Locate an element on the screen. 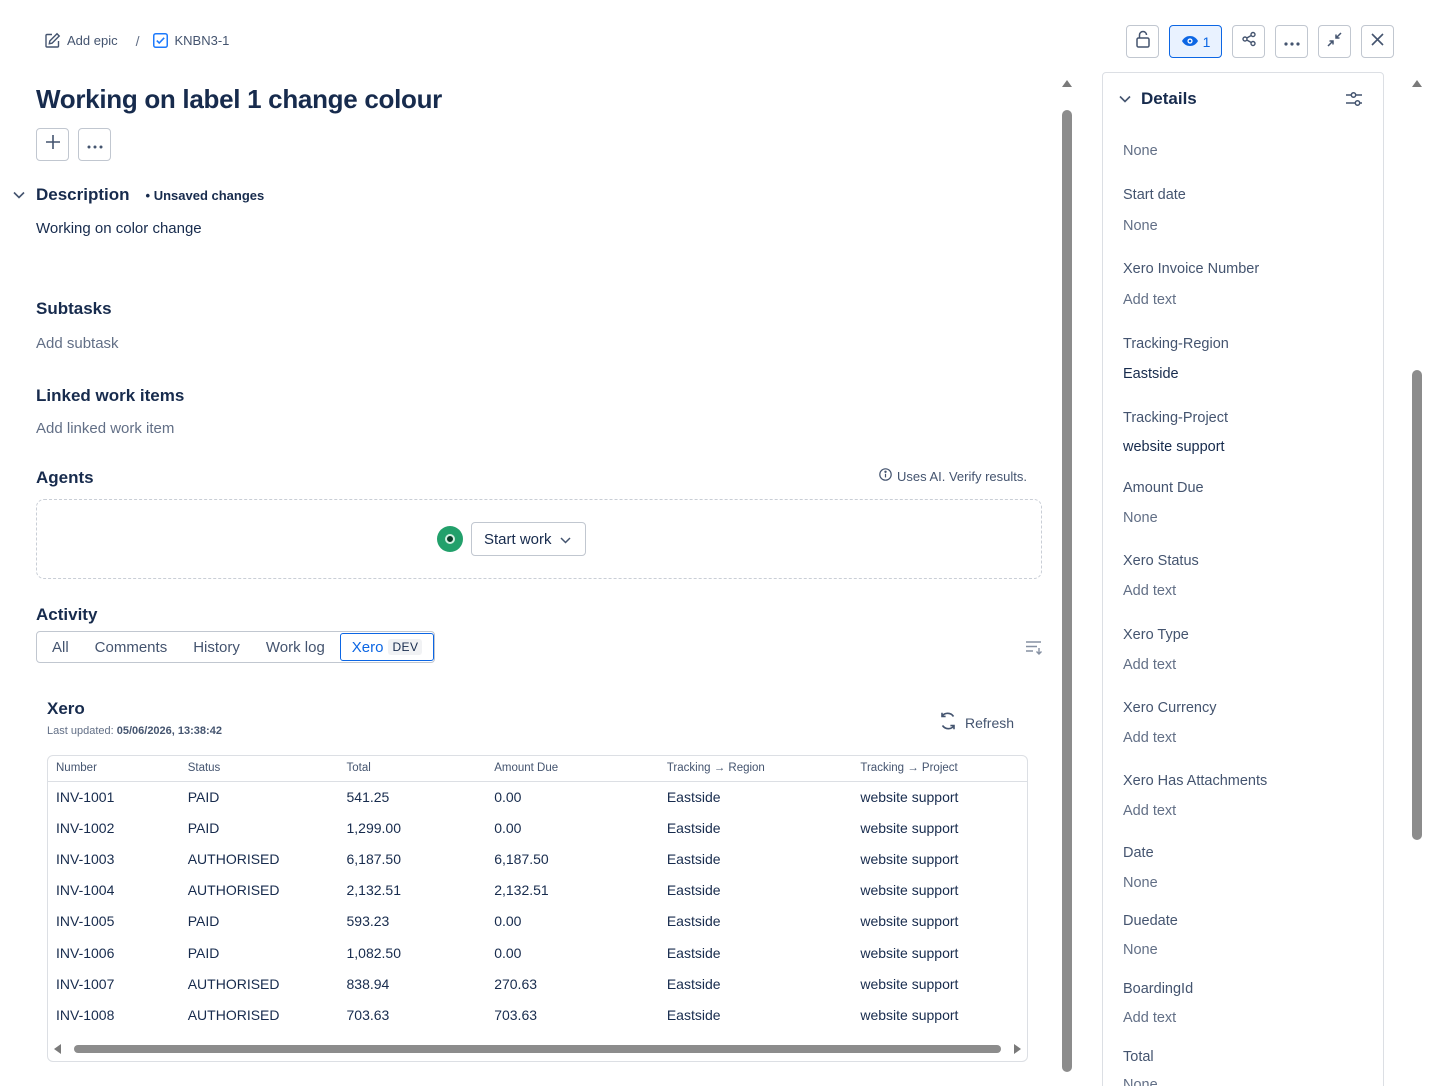 The image size is (1448, 1086). watch-button: 1 is located at coordinates (1195, 41).